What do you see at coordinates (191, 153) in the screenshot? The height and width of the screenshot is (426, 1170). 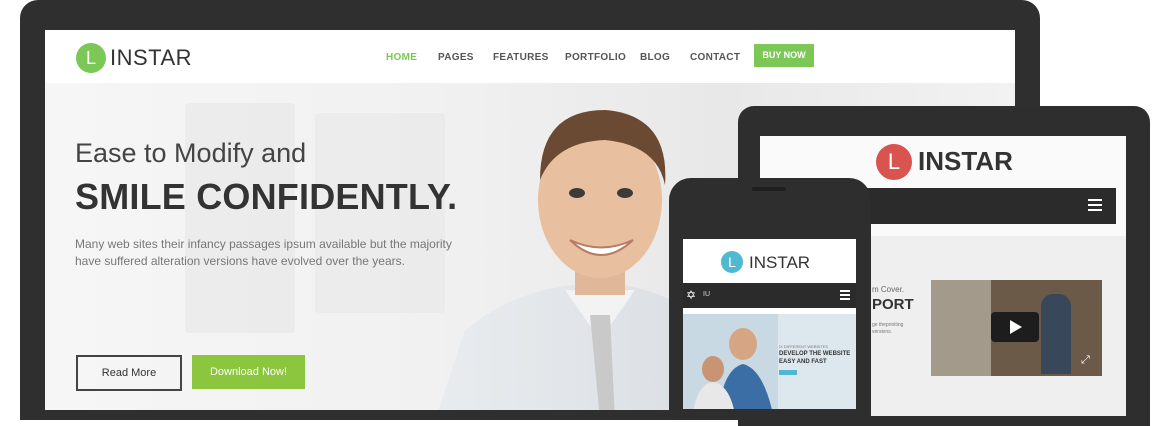 I see `hero-heading-line1: Ease to Modify and` at bounding box center [191, 153].